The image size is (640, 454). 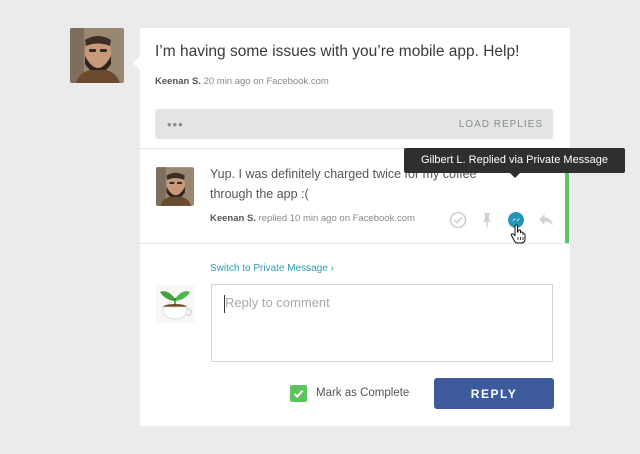 What do you see at coordinates (514, 160) in the screenshot?
I see `tooltip-text: Gilbert L. Replied via Private Message` at bounding box center [514, 160].